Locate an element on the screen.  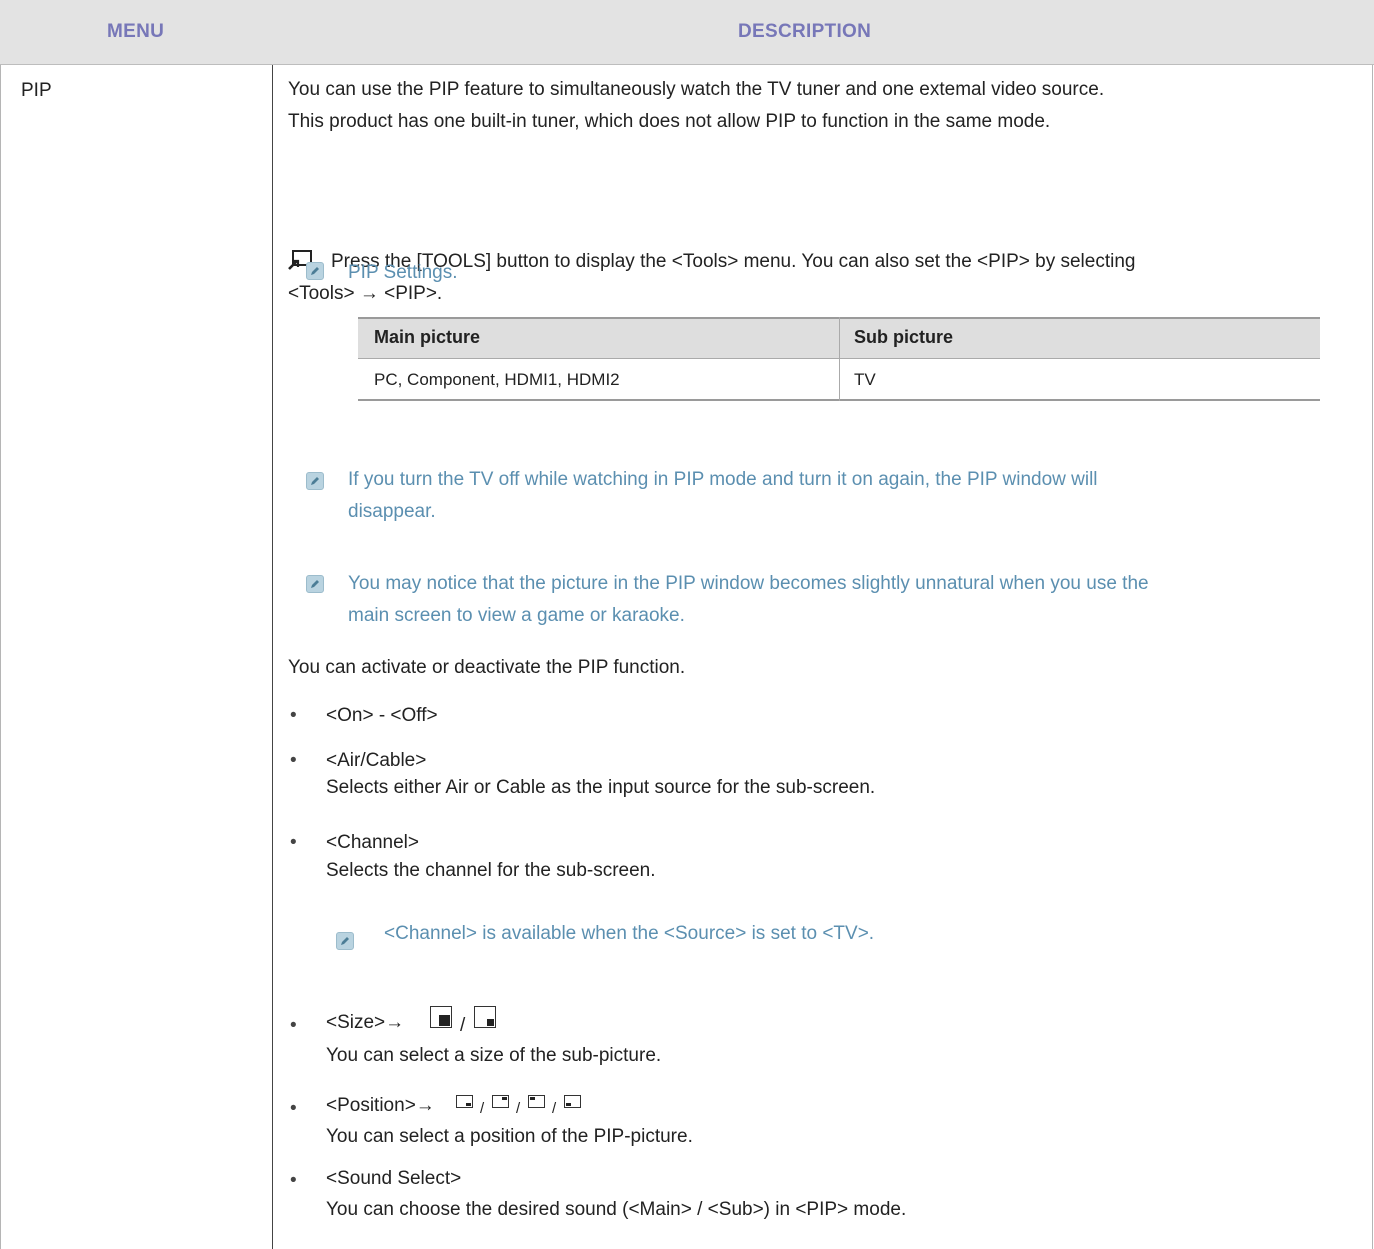
table-header: MENU DESCRIPTION is located at coordinates (687, 32).